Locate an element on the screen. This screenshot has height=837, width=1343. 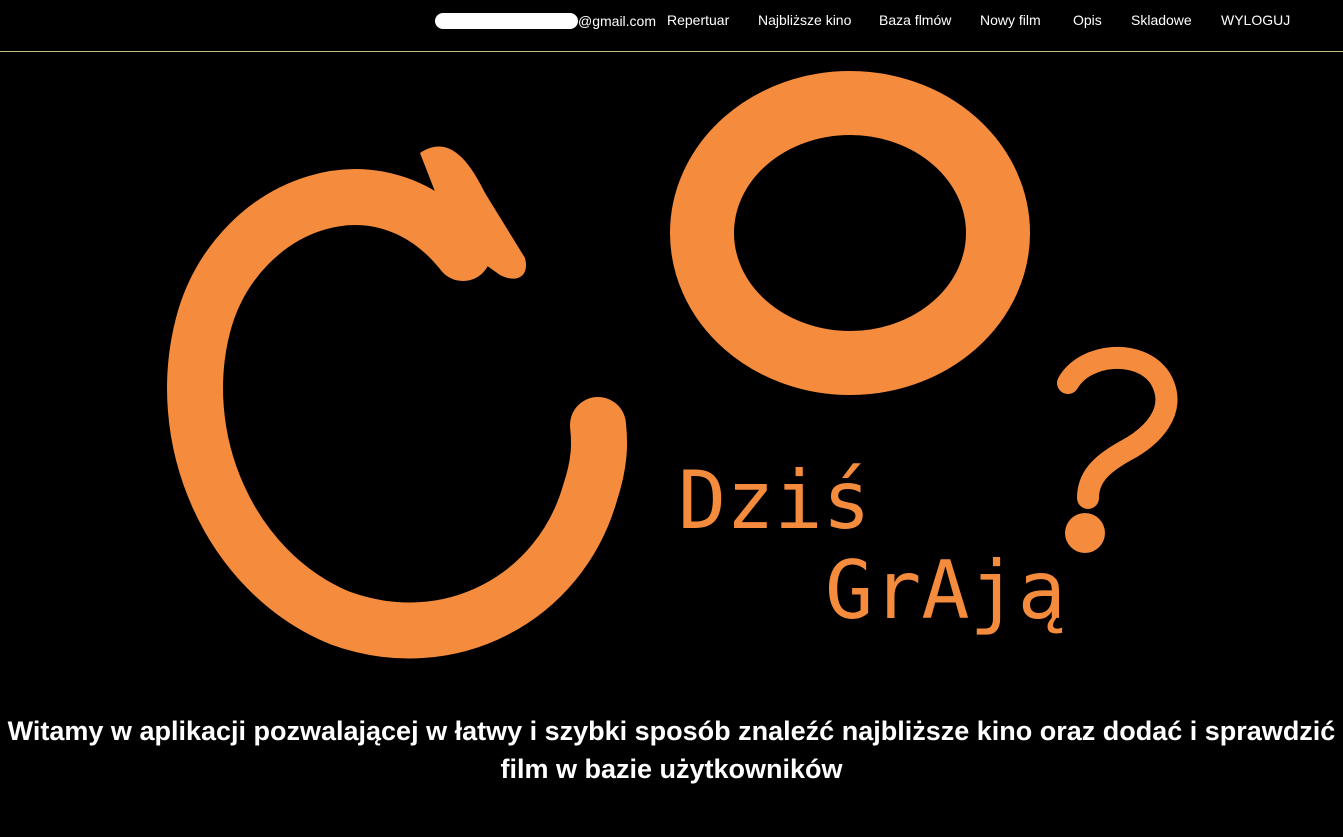
welcome-line-2: film w bazie użytkowników is located at coordinates (671, 769).